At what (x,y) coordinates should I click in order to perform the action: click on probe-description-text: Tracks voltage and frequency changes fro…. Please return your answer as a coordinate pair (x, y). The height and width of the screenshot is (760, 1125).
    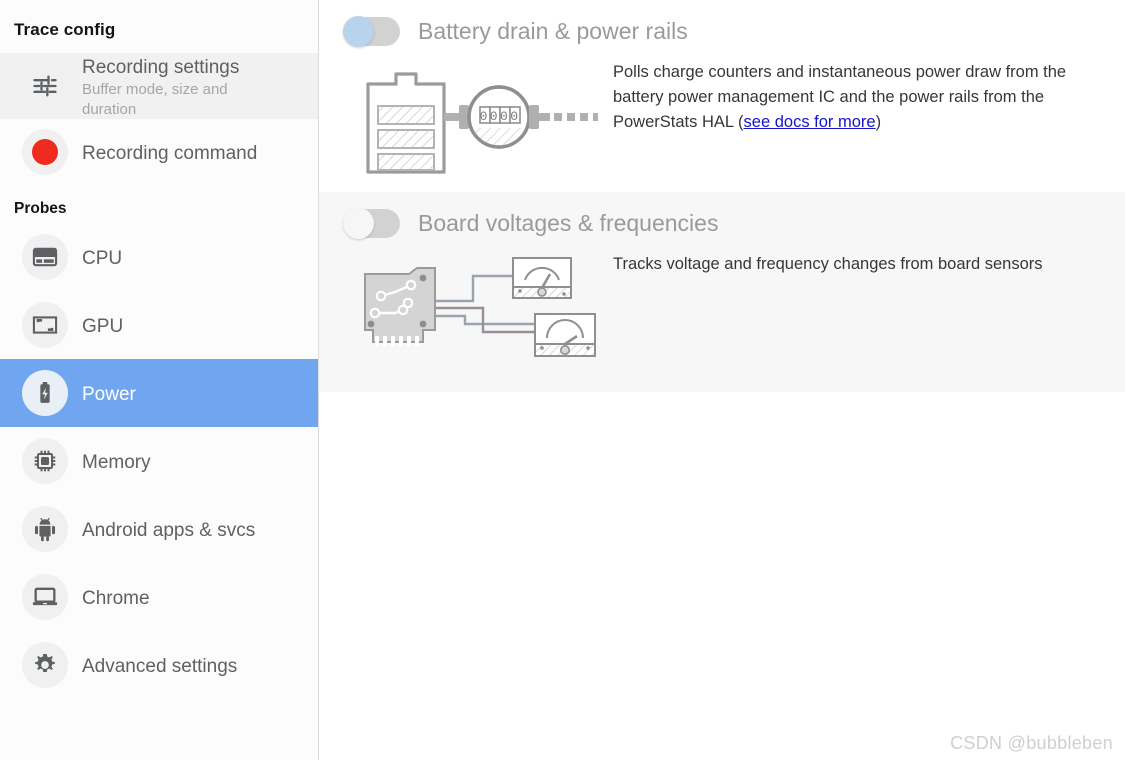
    Looking at the image, I should click on (828, 264).